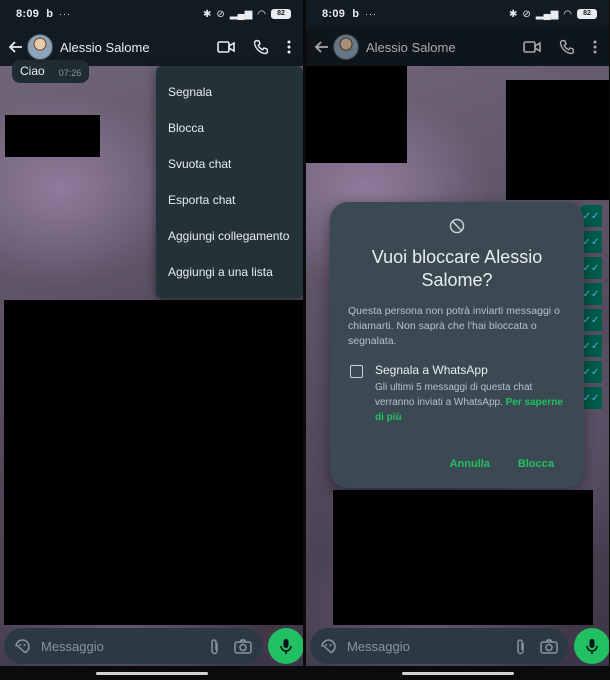 Image resolution: width=610 pixels, height=680 pixels. Describe the element at coordinates (457, 226) in the screenshot. I see `block-icon` at that location.